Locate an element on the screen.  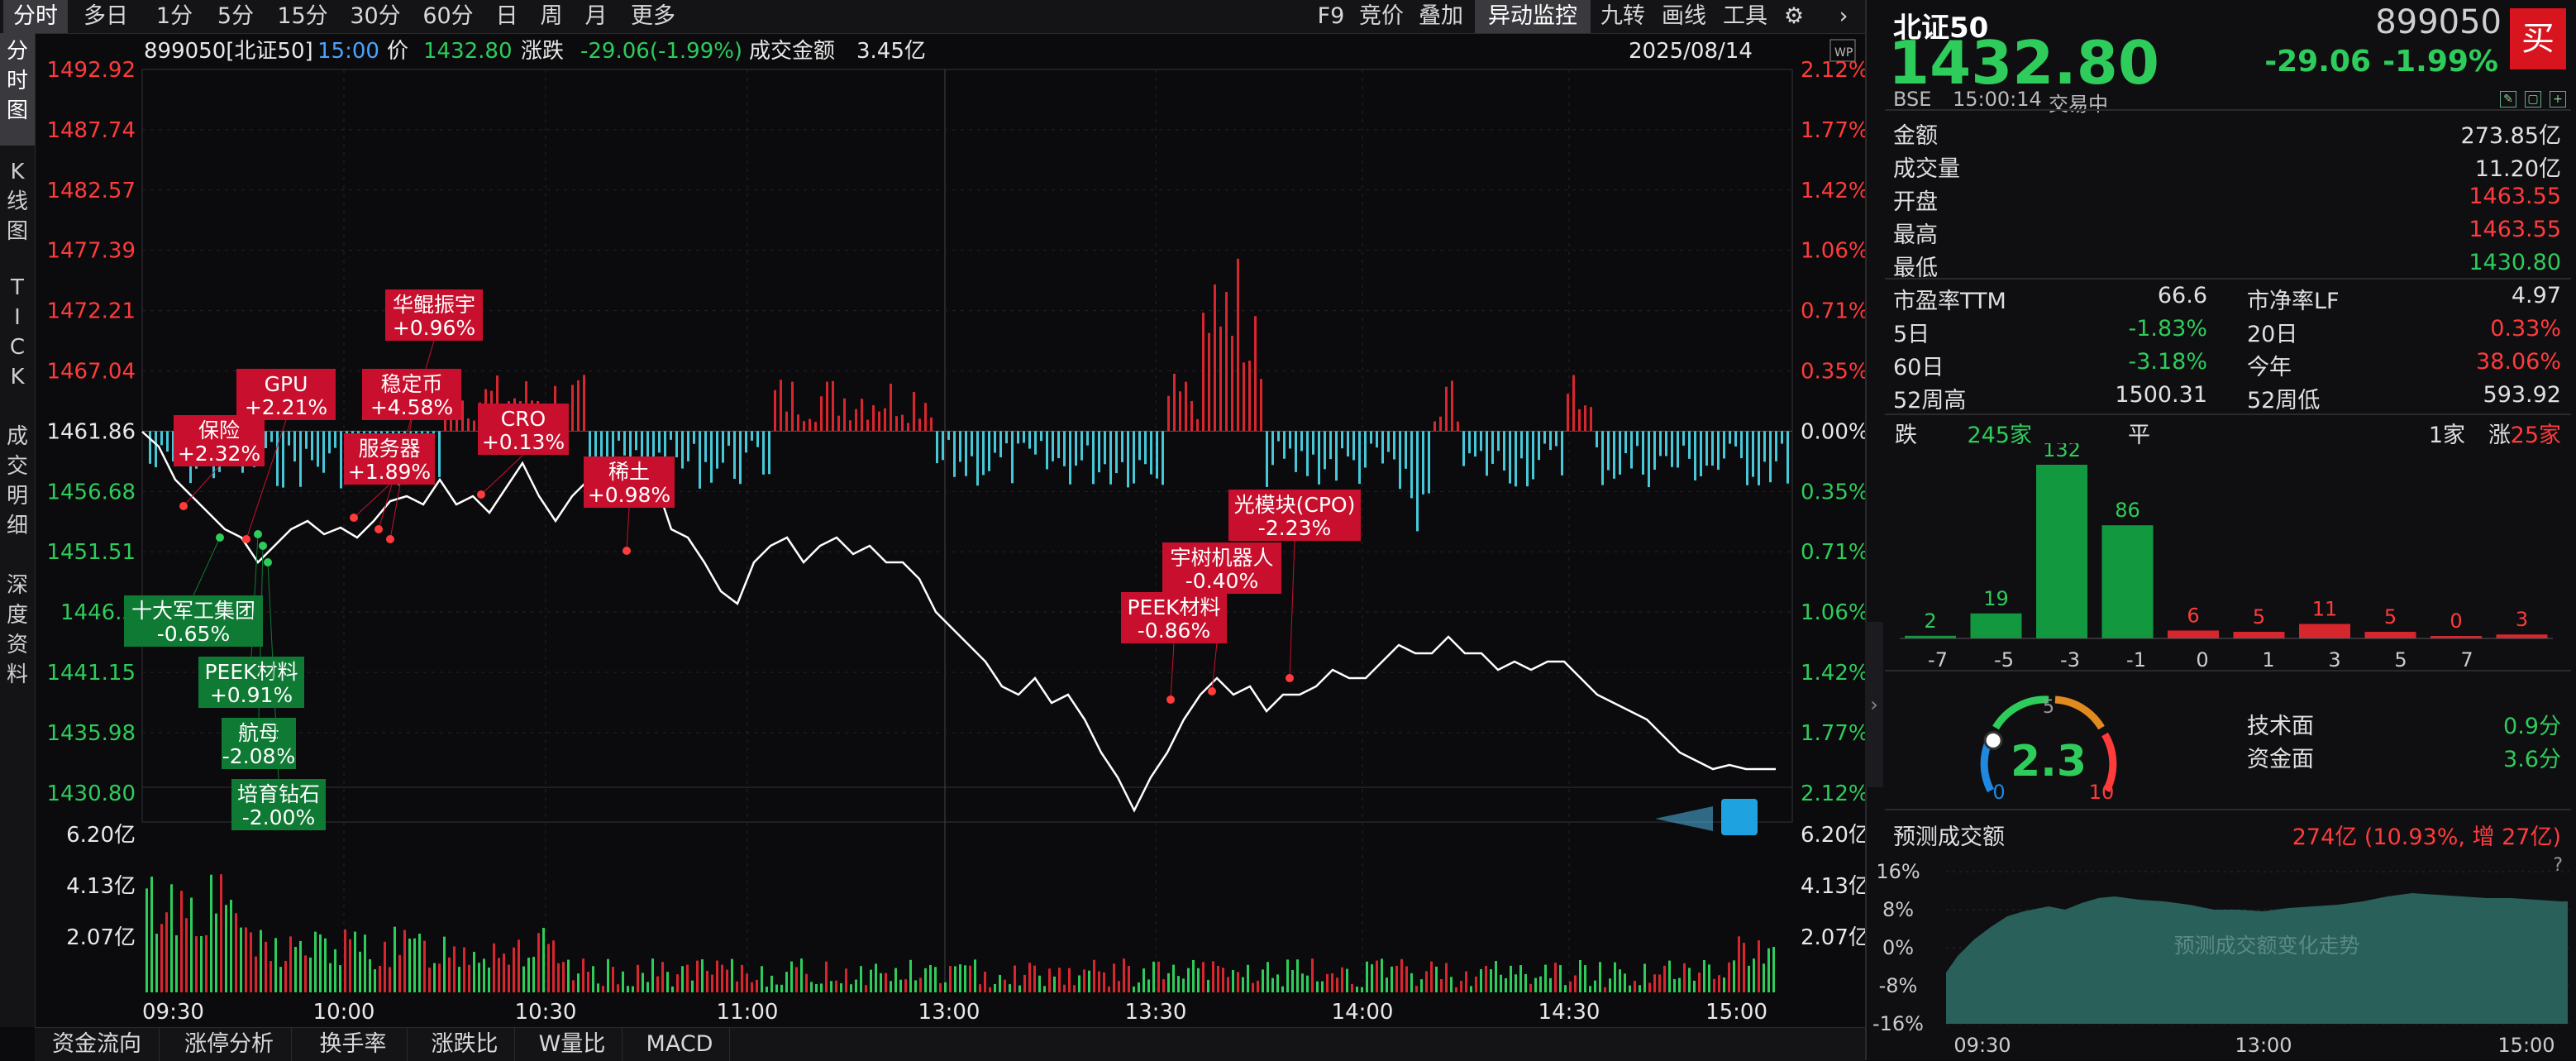
tab-5min: 5分 is located at coordinates (236, 16).